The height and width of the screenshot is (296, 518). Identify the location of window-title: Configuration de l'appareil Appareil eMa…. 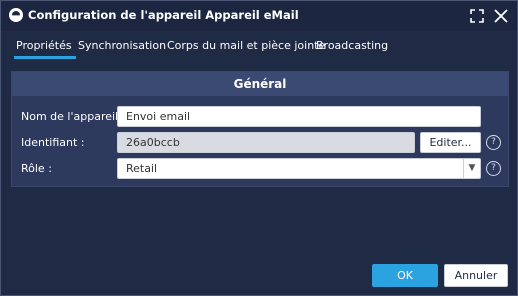
(163, 15).